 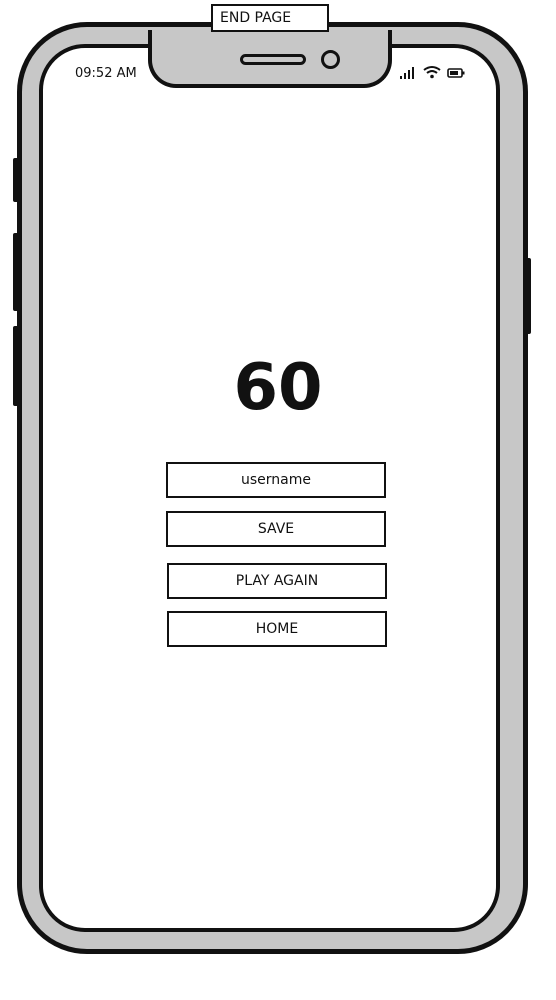 I want to click on notch, so click(x=270, y=59).